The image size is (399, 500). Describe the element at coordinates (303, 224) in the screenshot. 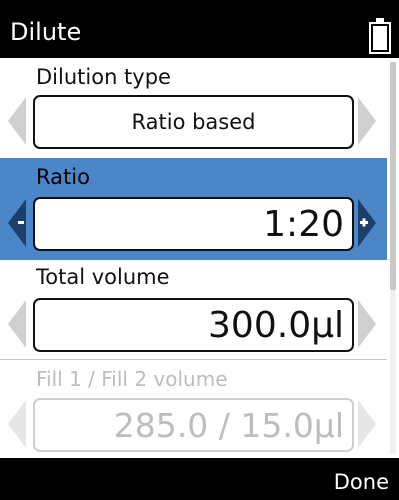

I see `ratio-value: 1:20` at that location.